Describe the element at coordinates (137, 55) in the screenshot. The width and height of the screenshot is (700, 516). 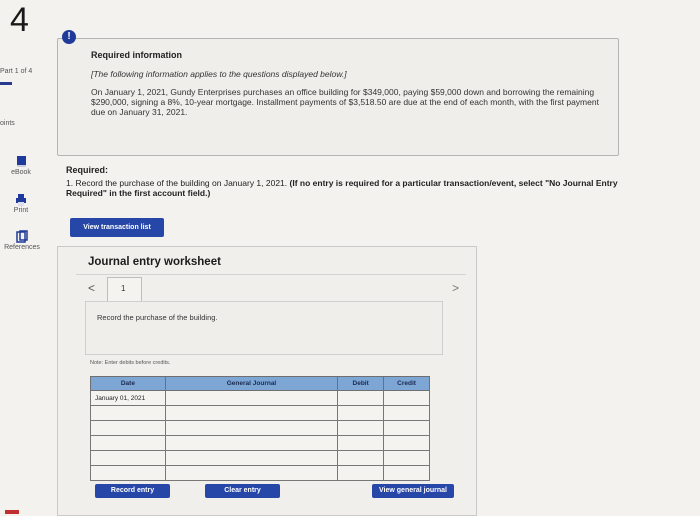
I see `info-title: Required information` at that location.